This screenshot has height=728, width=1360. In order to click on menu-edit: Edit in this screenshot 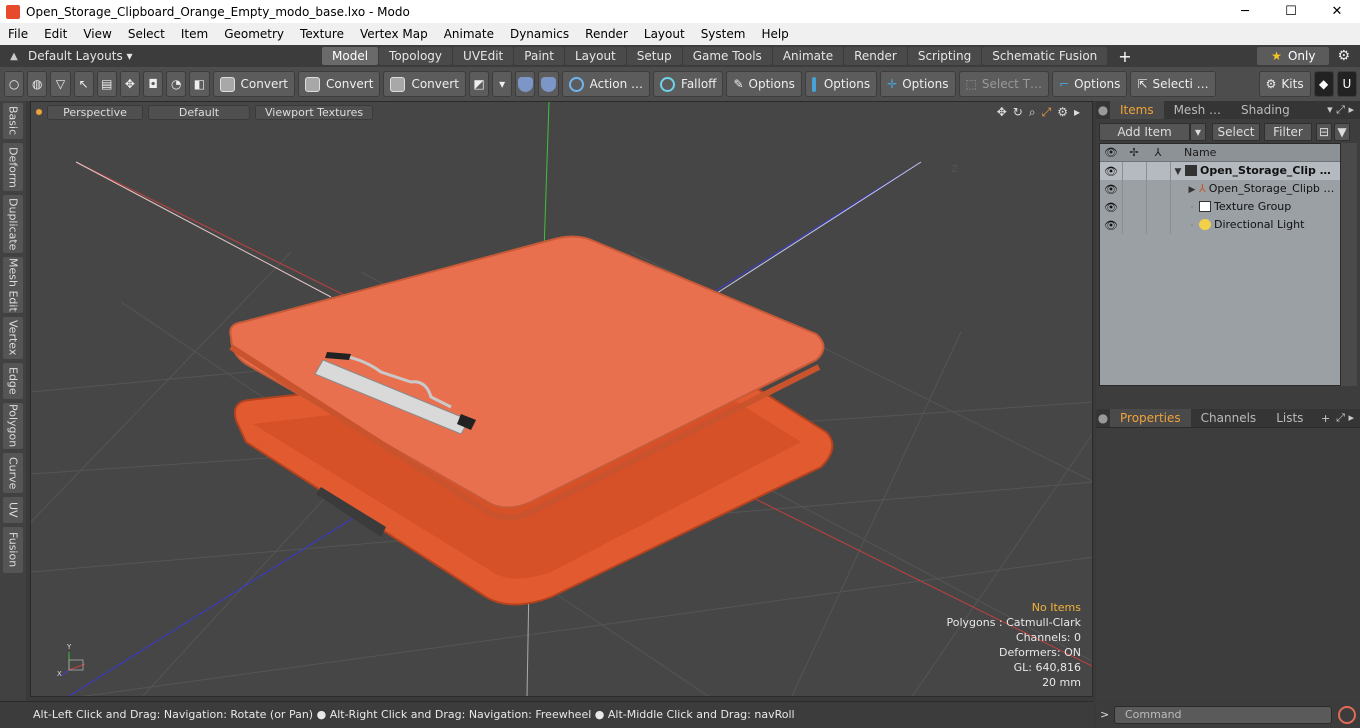, I will do `click(55, 34)`.